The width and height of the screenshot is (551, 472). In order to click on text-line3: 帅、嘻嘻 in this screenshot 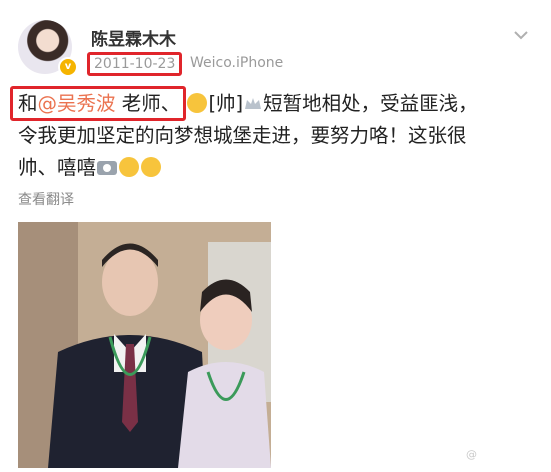, I will do `click(57, 167)`.